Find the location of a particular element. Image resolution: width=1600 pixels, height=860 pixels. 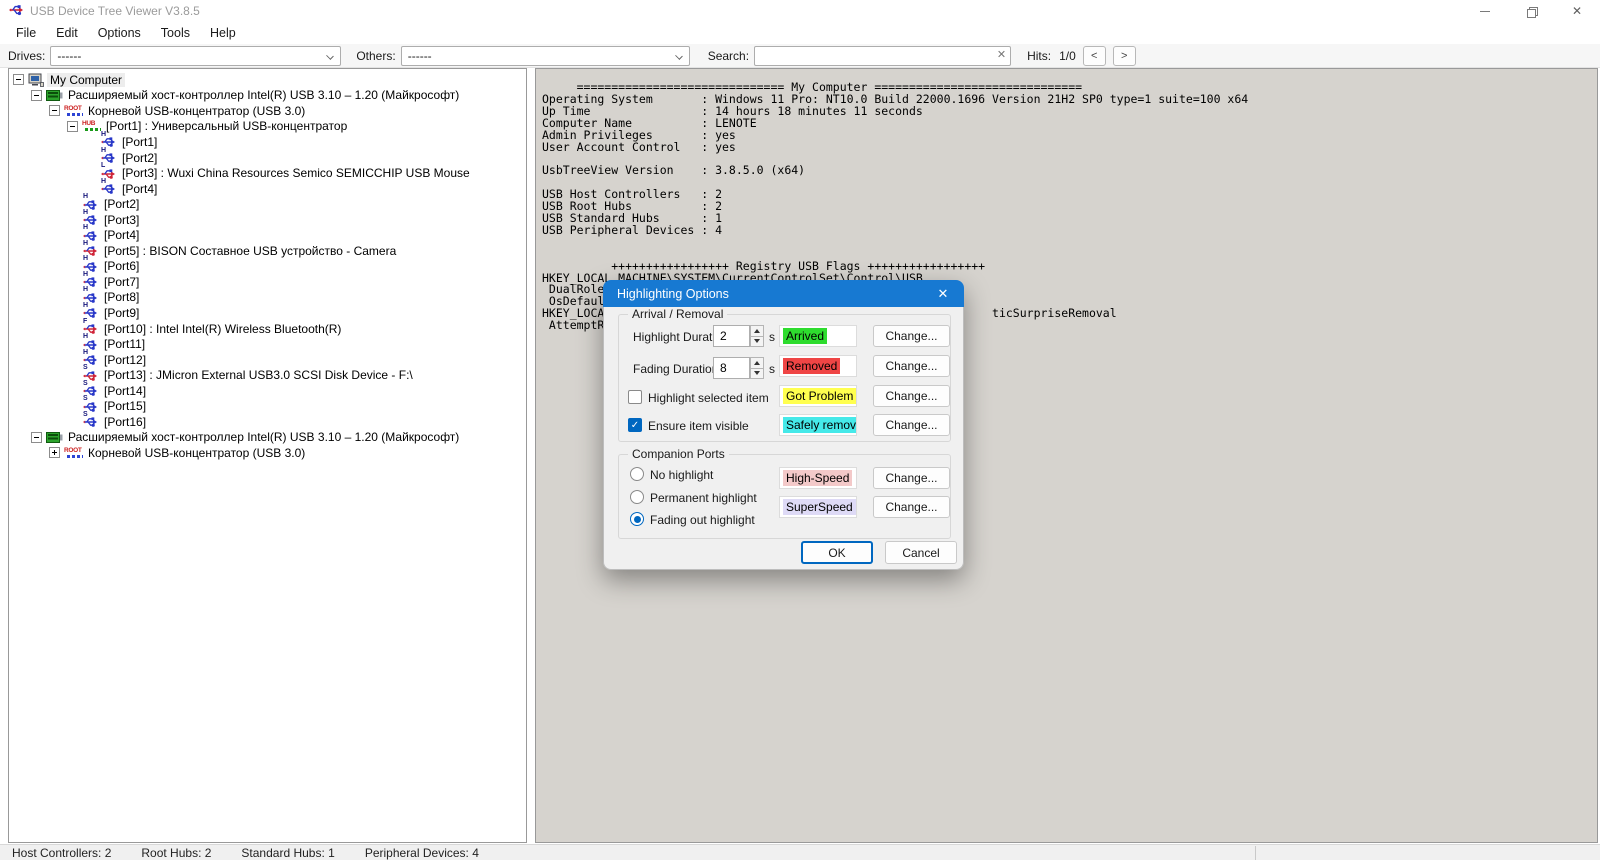

tree-item-label: Корневой USB-концентратор (USB 3.0) is located at coordinates (197, 452).